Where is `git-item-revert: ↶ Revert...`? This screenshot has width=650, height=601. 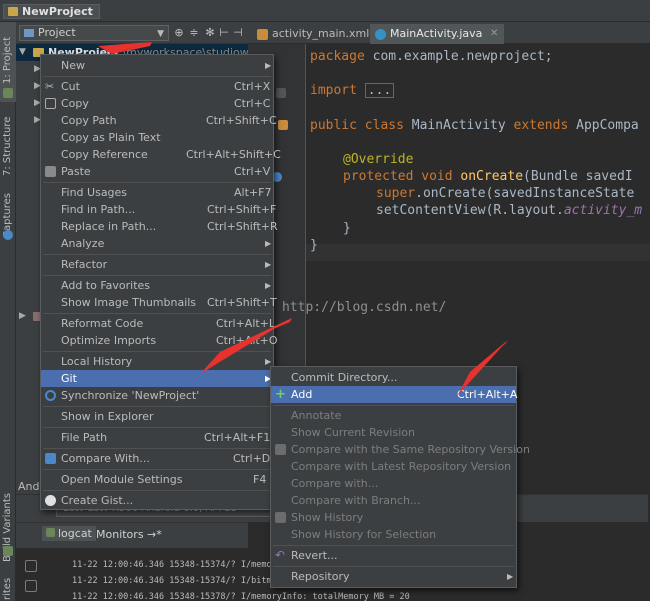
git-item-revert: ↶ Revert... is located at coordinates (393, 555).